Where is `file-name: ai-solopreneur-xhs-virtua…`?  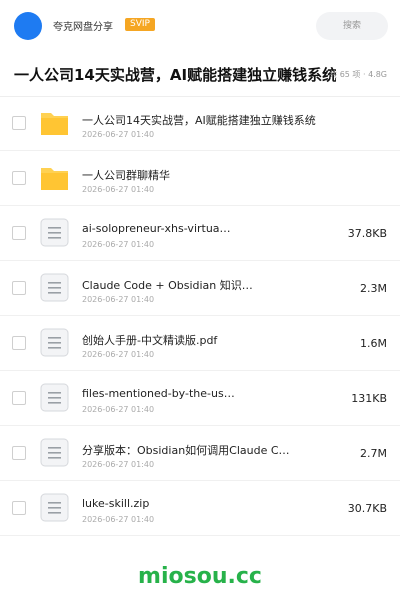
file-name: ai-solopreneur-xhs-virtua… is located at coordinates (202, 228).